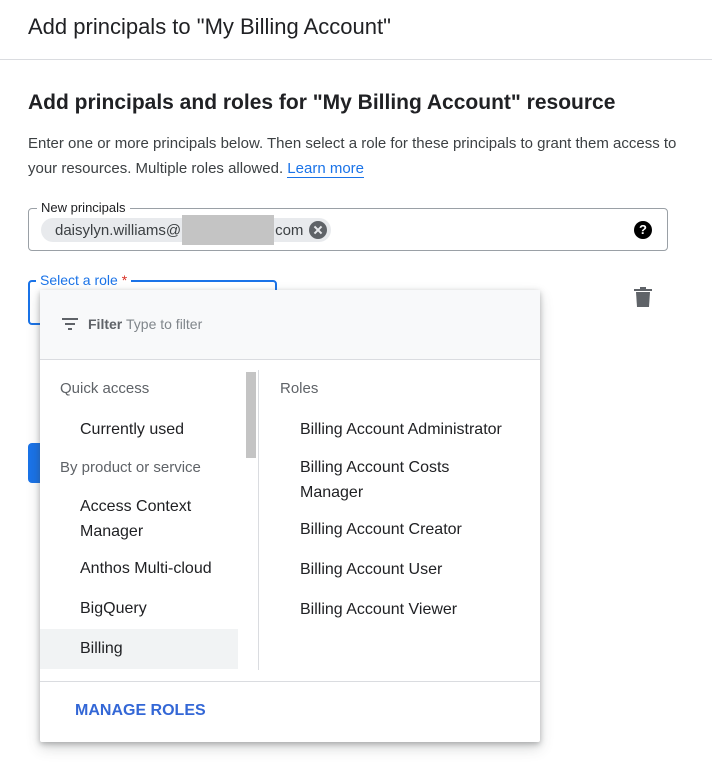 Image resolution: width=712 pixels, height=782 pixels. I want to click on filter-input, so click(276, 324).